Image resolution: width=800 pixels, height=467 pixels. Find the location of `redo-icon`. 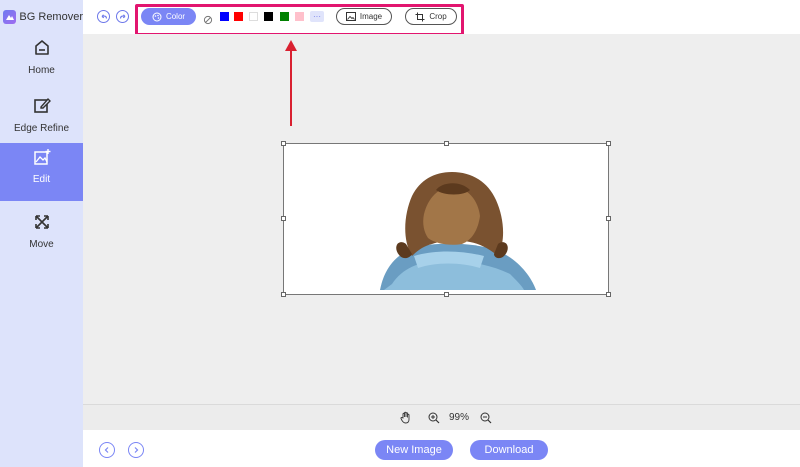

redo-icon is located at coordinates (122, 16).